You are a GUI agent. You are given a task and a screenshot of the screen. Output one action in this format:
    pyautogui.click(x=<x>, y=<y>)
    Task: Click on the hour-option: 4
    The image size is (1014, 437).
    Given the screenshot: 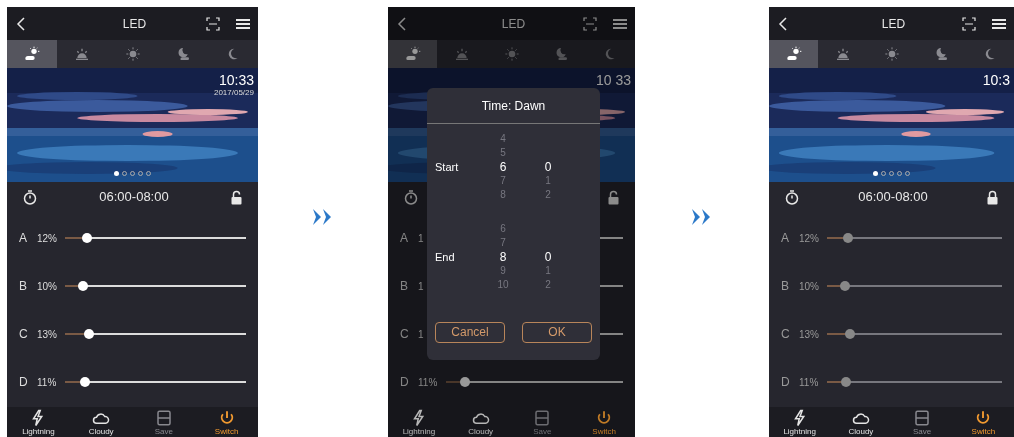 What is the action you would take?
    pyautogui.click(x=503, y=139)
    